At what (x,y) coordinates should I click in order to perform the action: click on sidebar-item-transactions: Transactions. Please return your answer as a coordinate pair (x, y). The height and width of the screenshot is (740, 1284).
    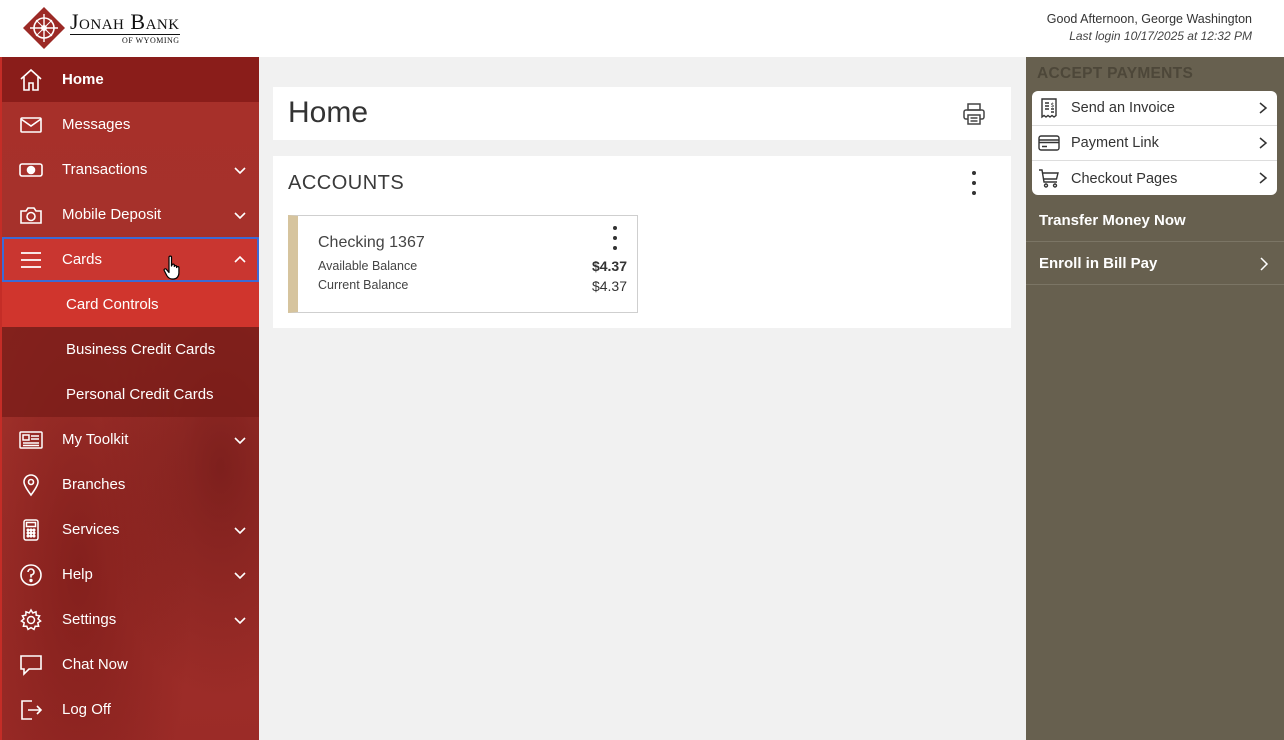
    Looking at the image, I should click on (130, 169).